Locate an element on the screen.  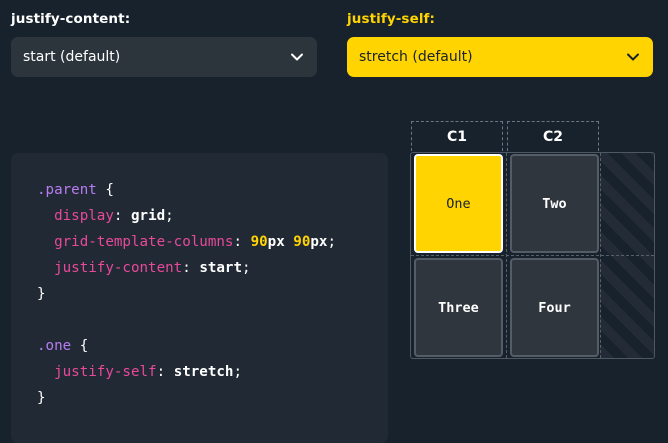
code-property: display is located at coordinates (84, 216).